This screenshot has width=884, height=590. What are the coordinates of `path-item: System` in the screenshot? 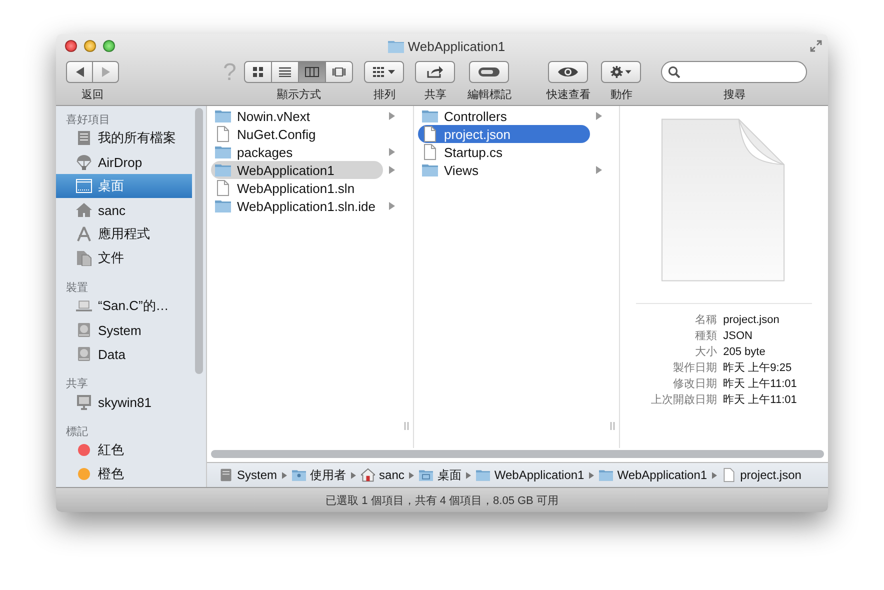 It's located at (248, 475).